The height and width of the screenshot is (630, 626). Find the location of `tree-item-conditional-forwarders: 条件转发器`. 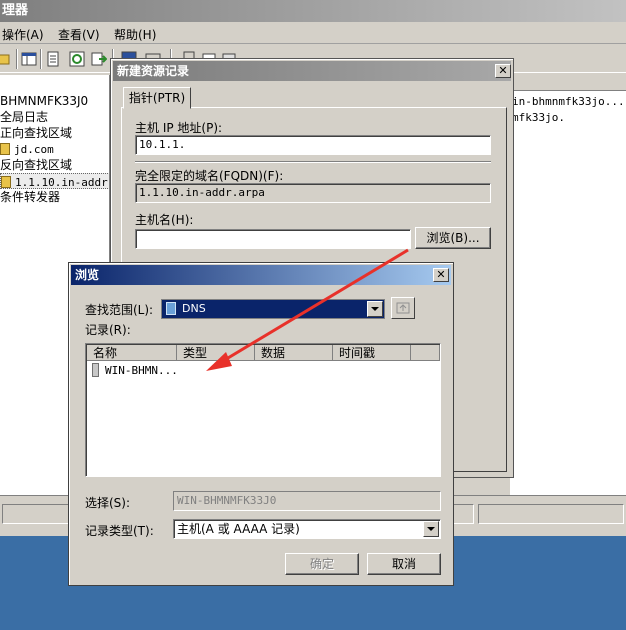

tree-item-conditional-forwarders: 条件转发器 is located at coordinates (30, 197).